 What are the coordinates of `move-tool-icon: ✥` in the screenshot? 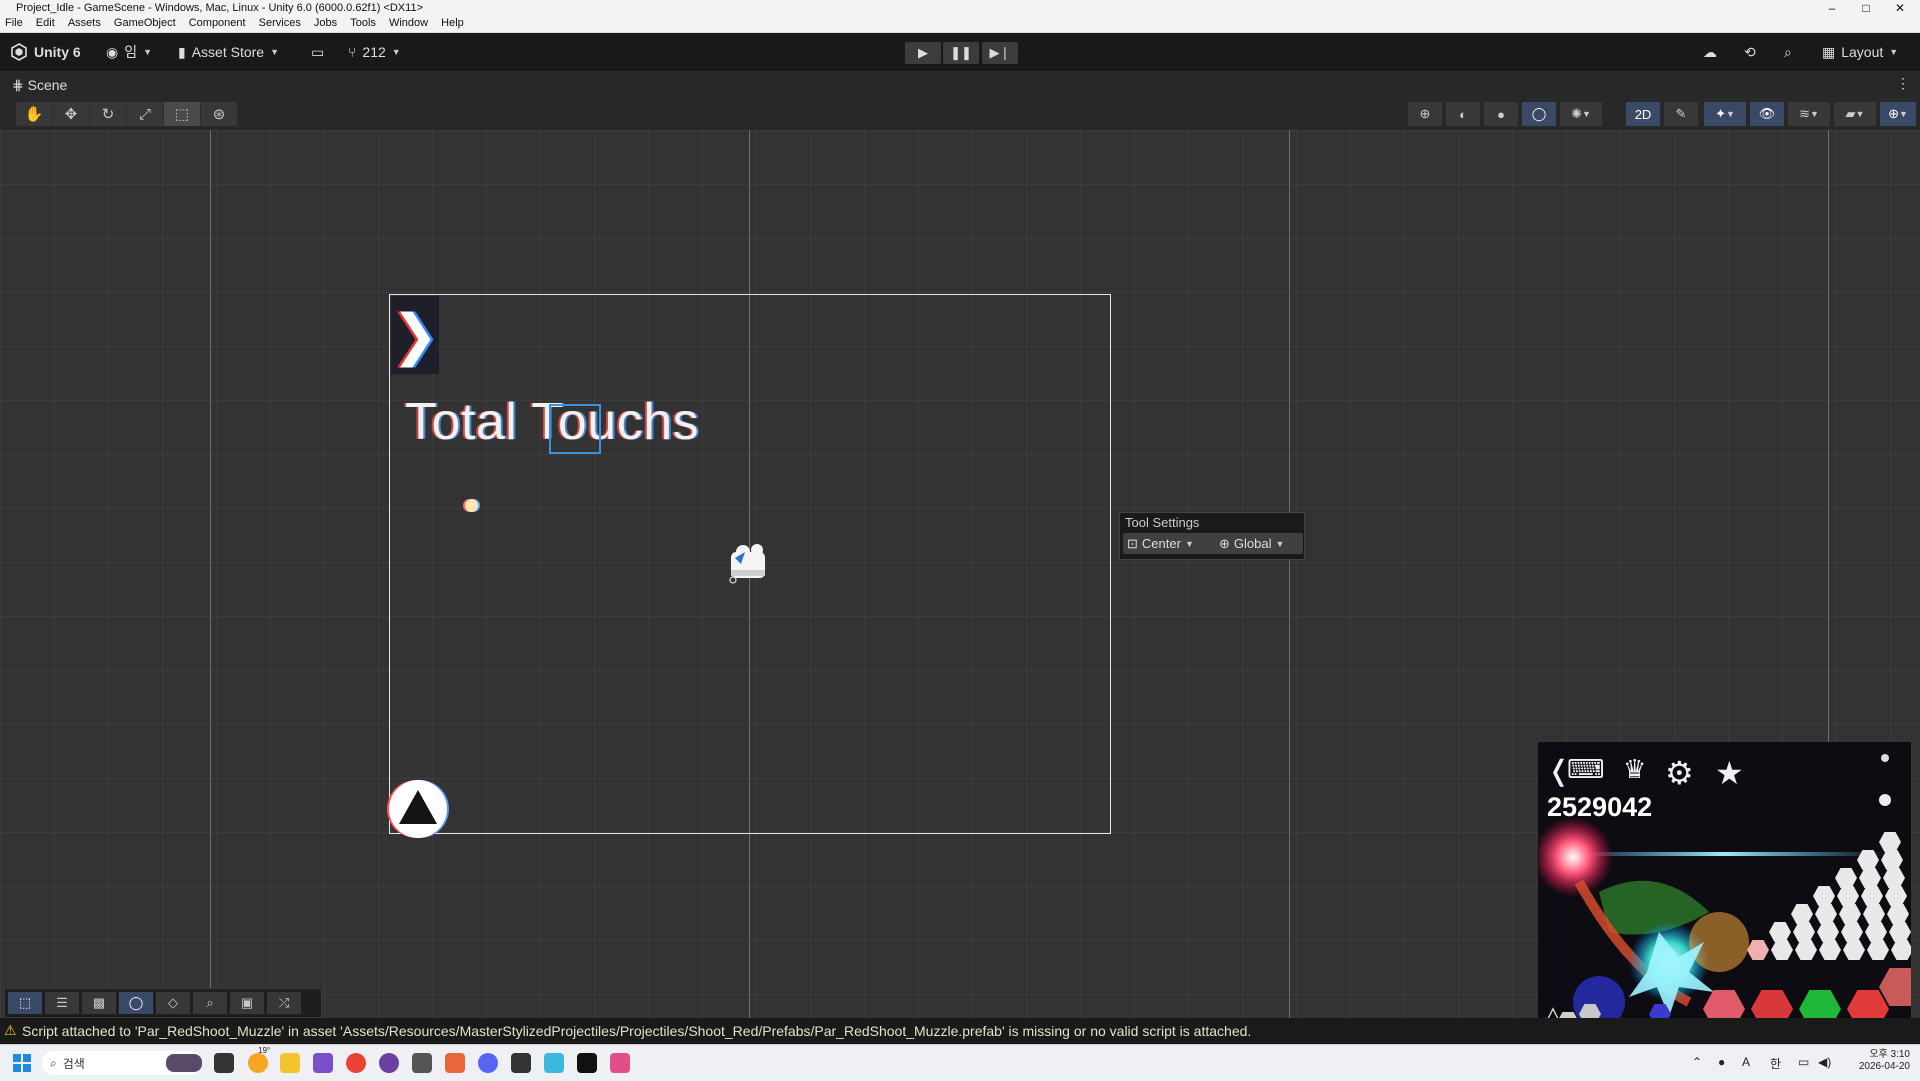 It's located at (71, 114).